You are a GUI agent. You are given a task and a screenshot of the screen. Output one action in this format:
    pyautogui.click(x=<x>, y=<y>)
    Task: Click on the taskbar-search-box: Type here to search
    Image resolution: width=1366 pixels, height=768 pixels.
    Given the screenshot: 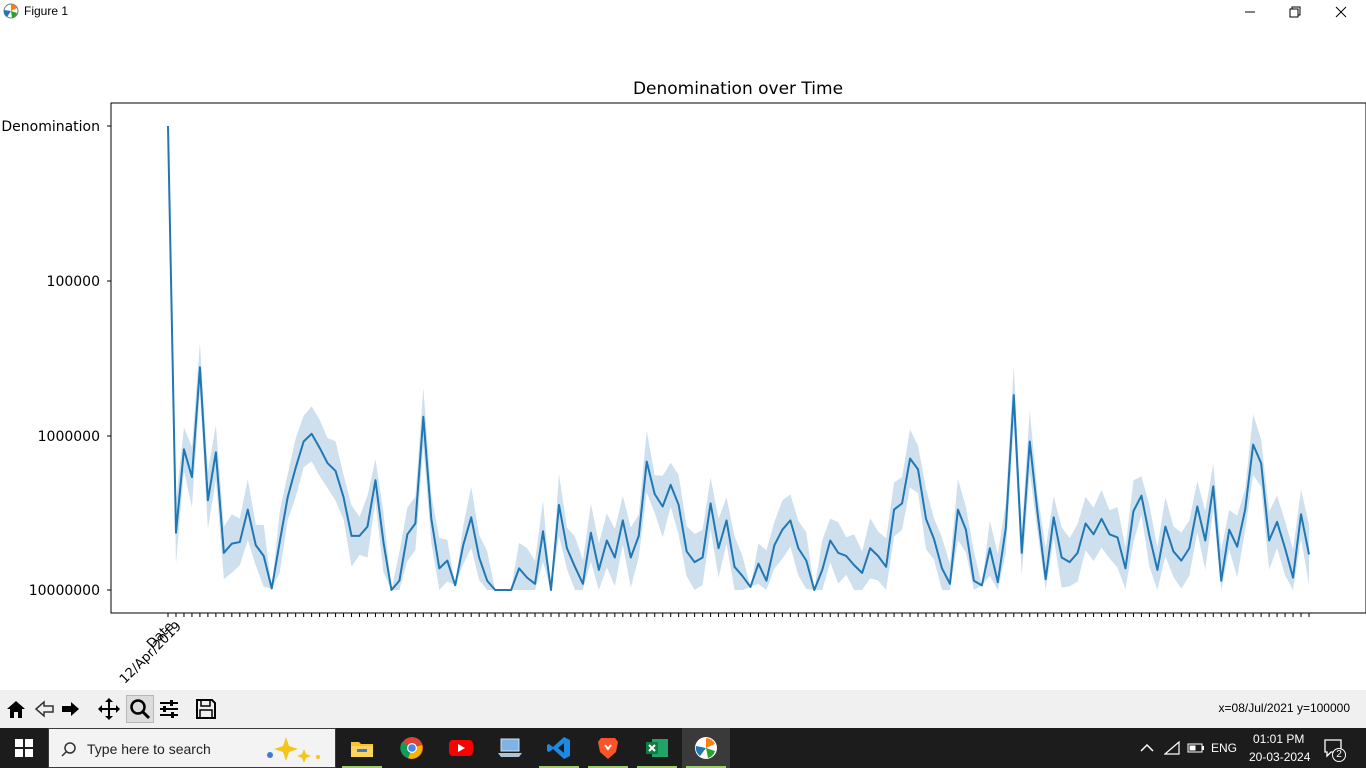 What is the action you would take?
    pyautogui.click(x=192, y=748)
    